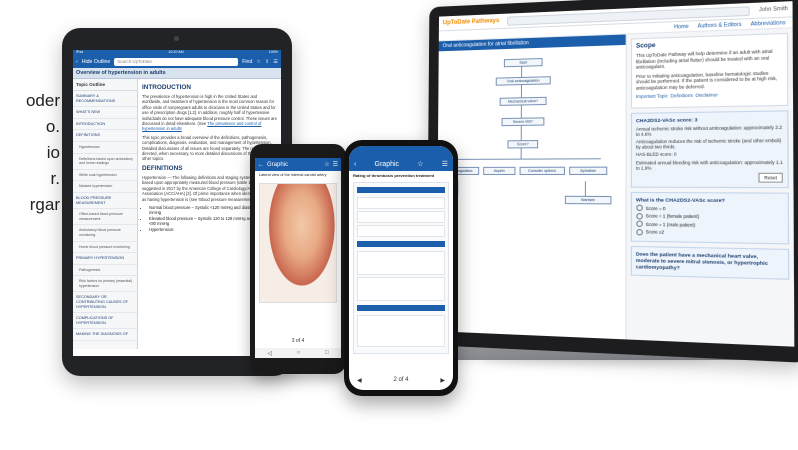 Image resolution: width=798 pixels, height=450 pixels. What do you see at coordinates (105, 201) in the screenshot?
I see `outline-item: BLOOD PRESSURE MEASUREMENT` at bounding box center [105, 201].